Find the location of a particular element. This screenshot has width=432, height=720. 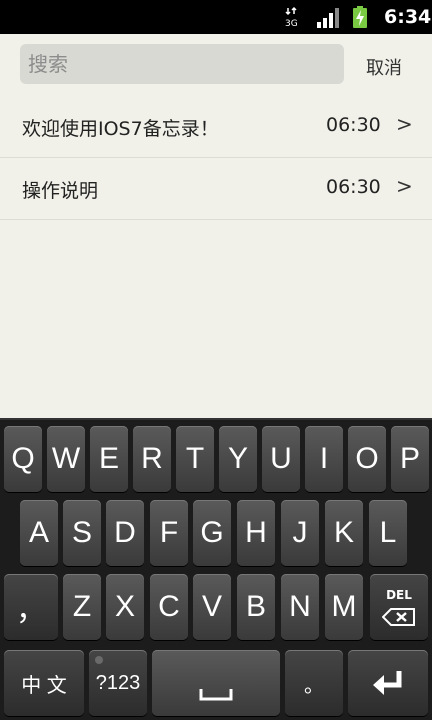

svg-text: 3G is located at coordinates (291, 23).